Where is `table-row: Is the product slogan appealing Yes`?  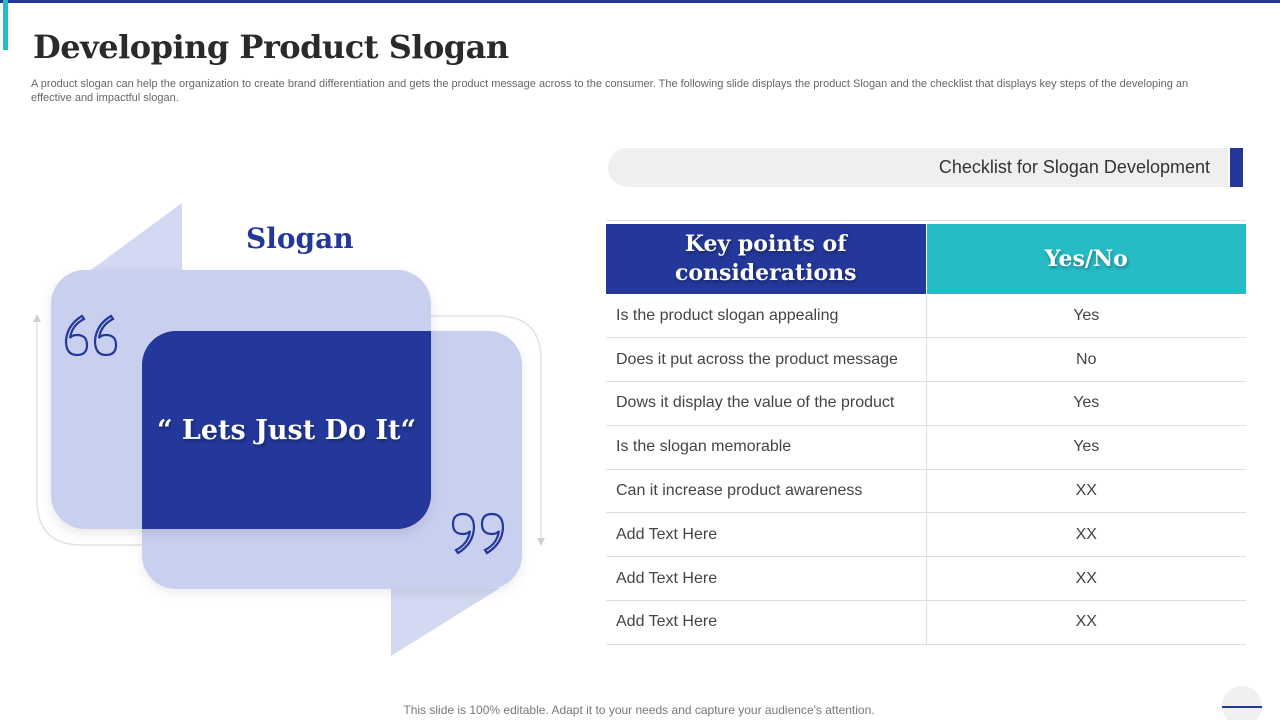
table-row: Is the product slogan appealing Yes is located at coordinates (926, 316).